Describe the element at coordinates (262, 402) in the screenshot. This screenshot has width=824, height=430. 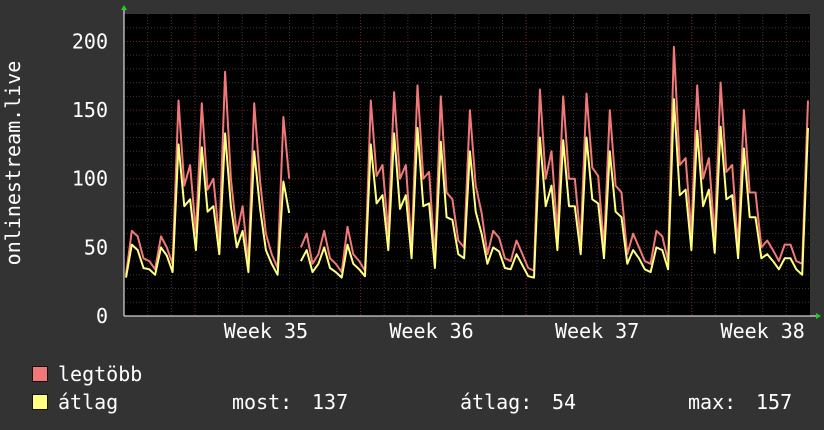
I see `stat-now-label: most:` at that location.